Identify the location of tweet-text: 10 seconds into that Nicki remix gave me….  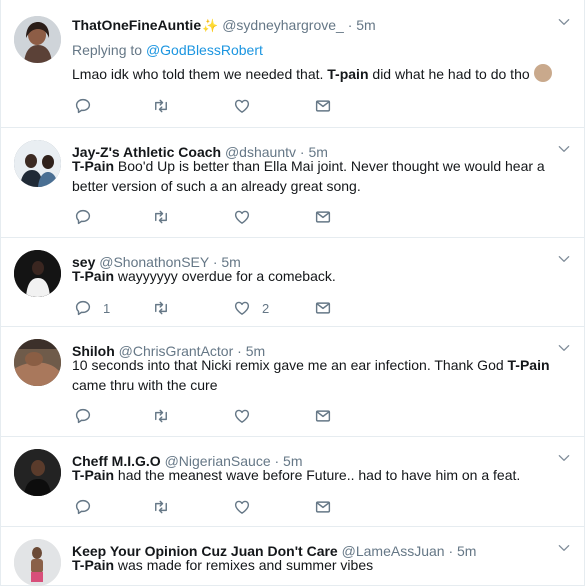
(311, 375).